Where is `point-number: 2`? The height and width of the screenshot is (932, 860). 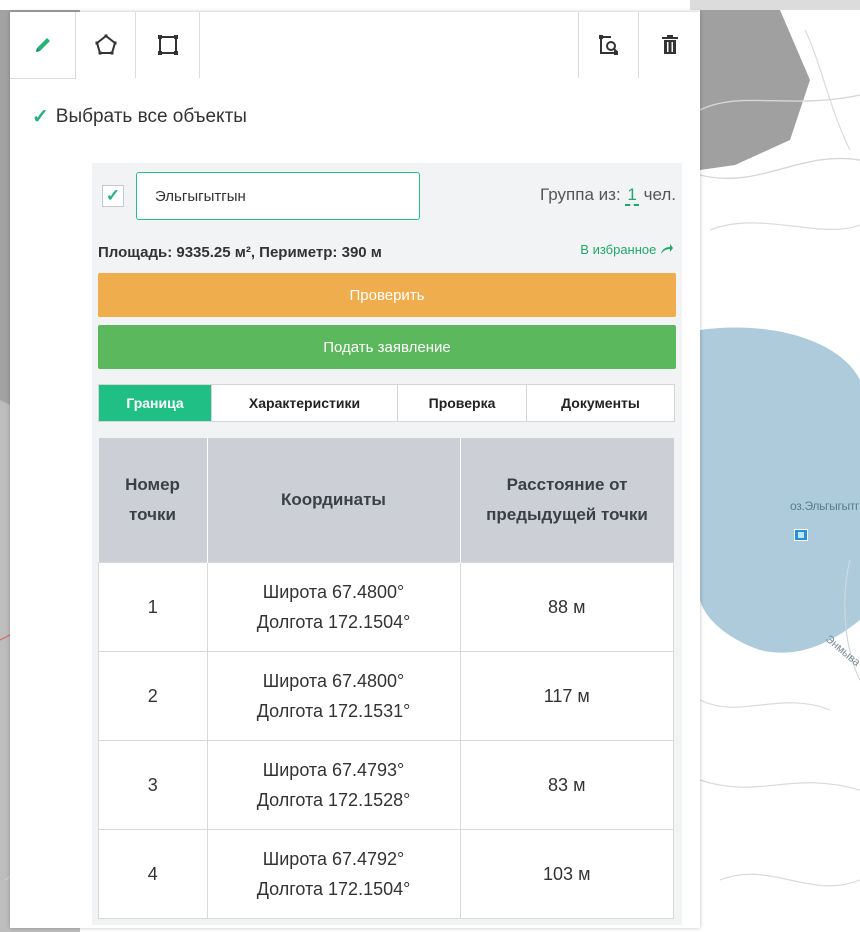
point-number: 2 is located at coordinates (153, 696).